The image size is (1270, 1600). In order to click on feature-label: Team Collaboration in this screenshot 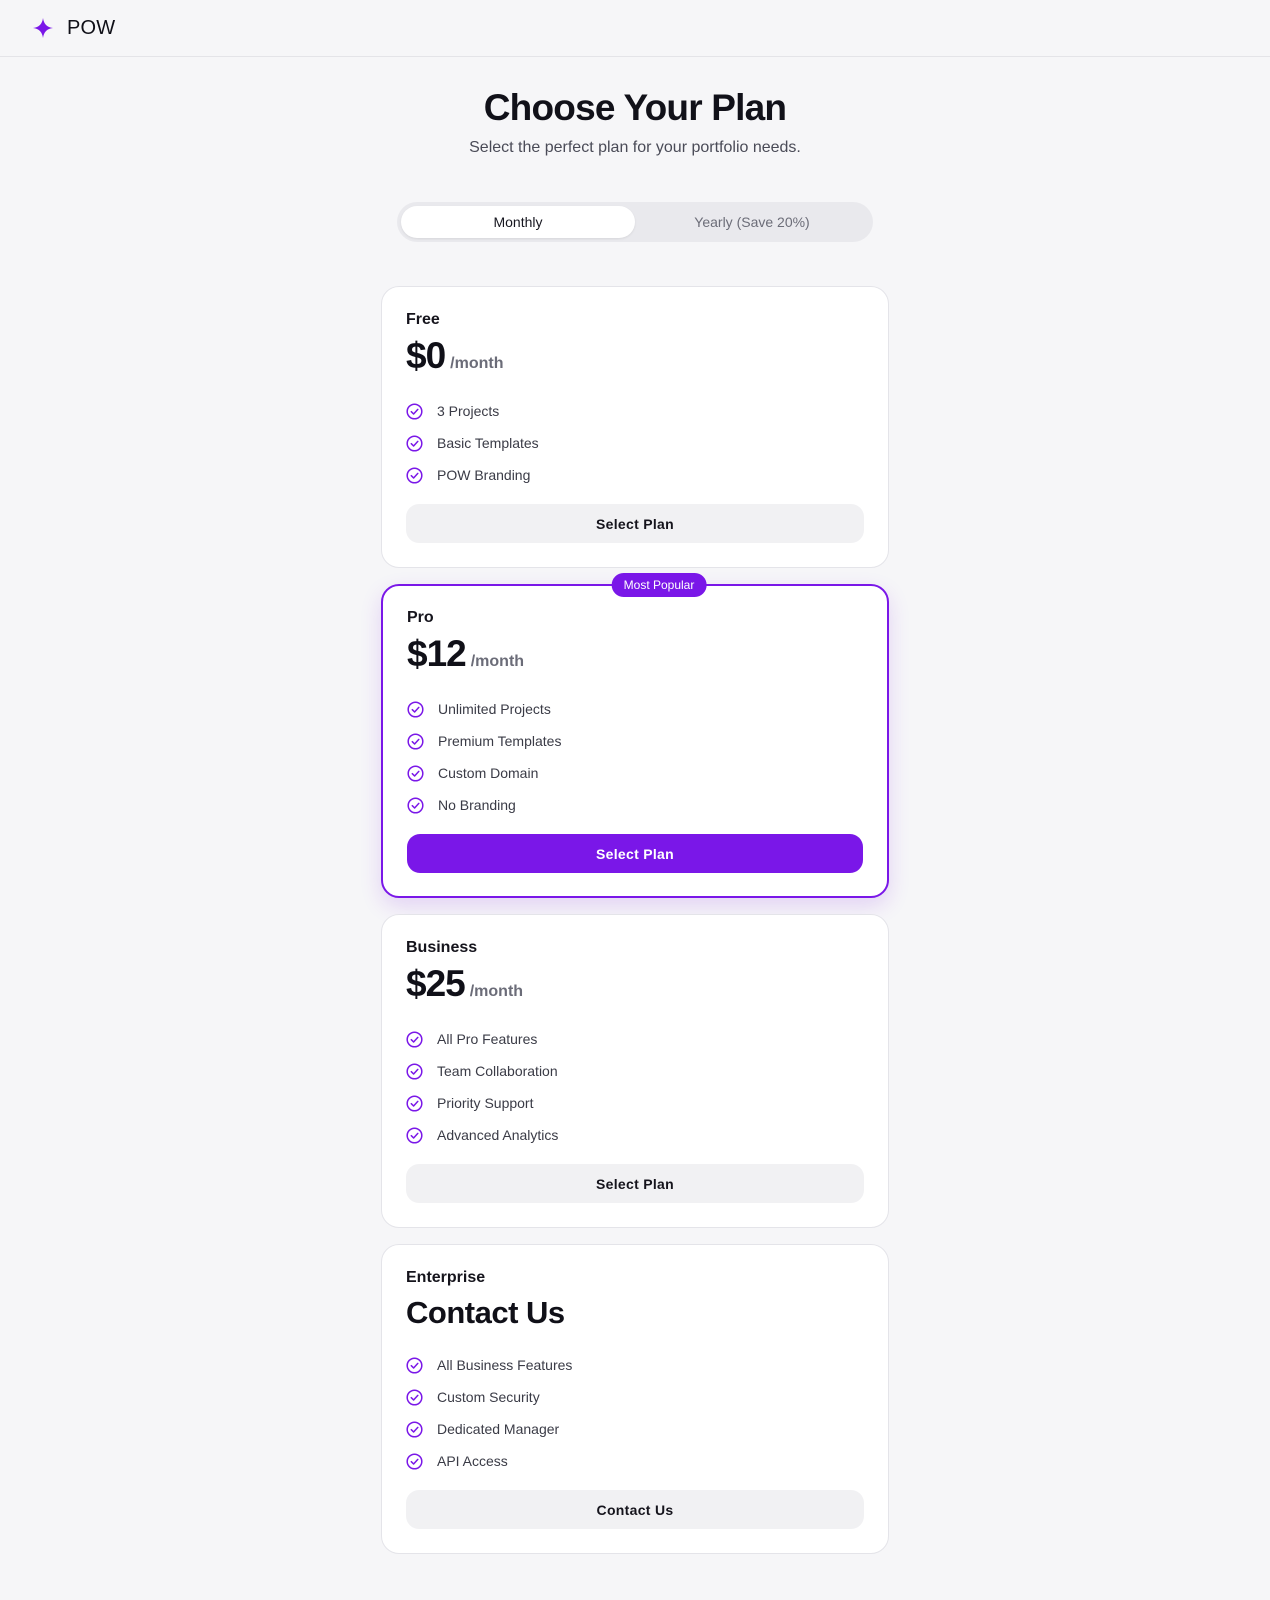, I will do `click(497, 1071)`.